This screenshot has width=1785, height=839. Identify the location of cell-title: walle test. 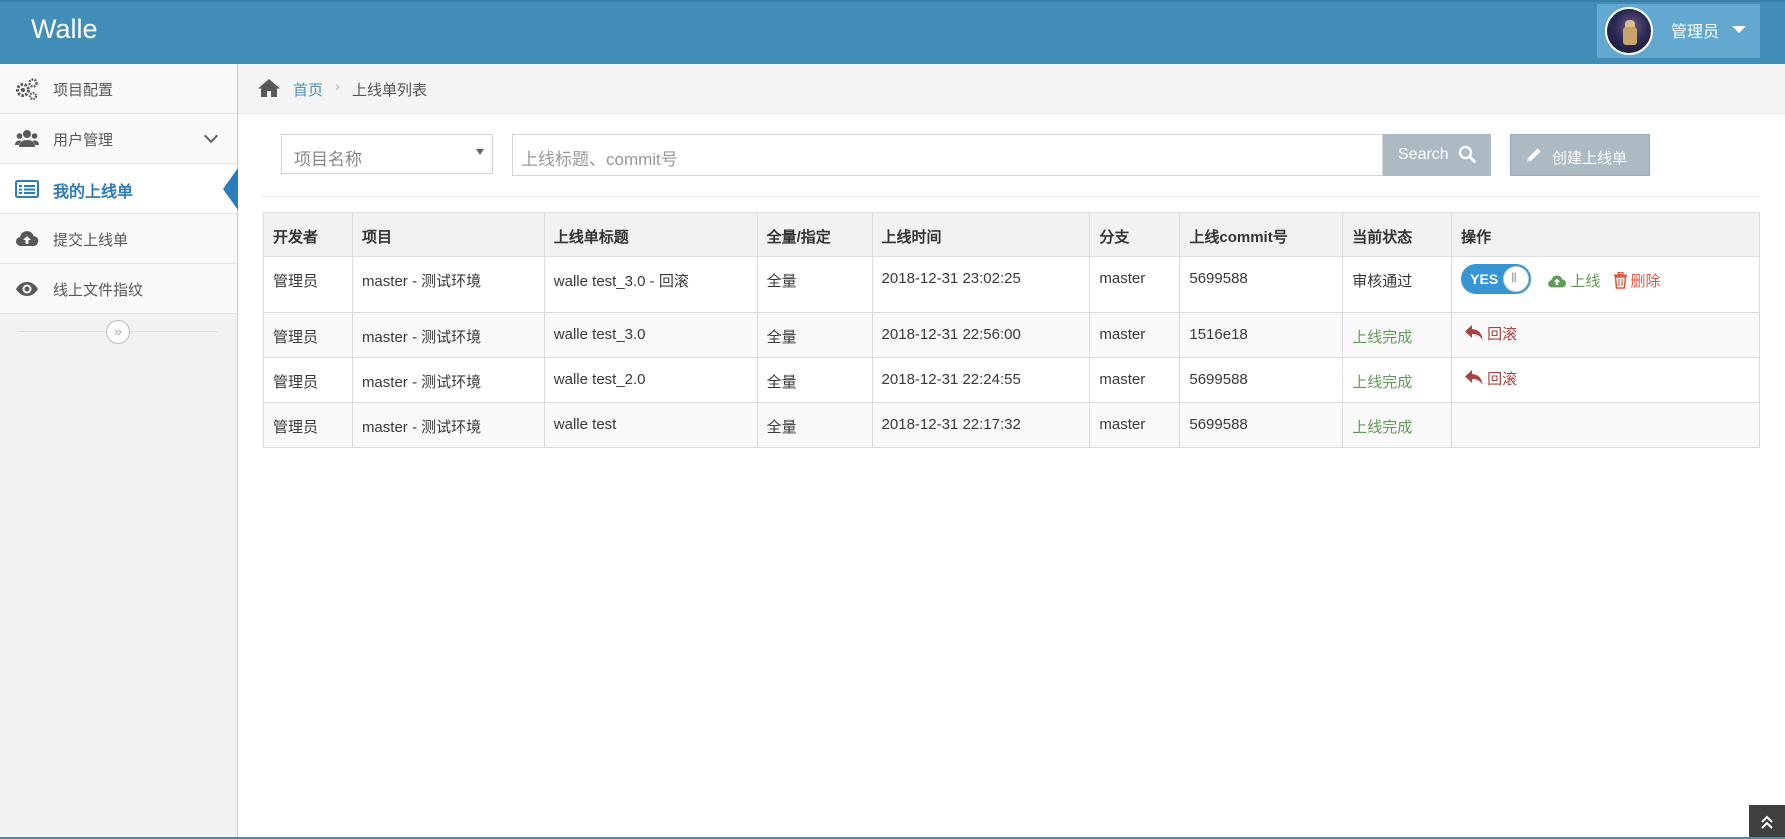
(650, 425).